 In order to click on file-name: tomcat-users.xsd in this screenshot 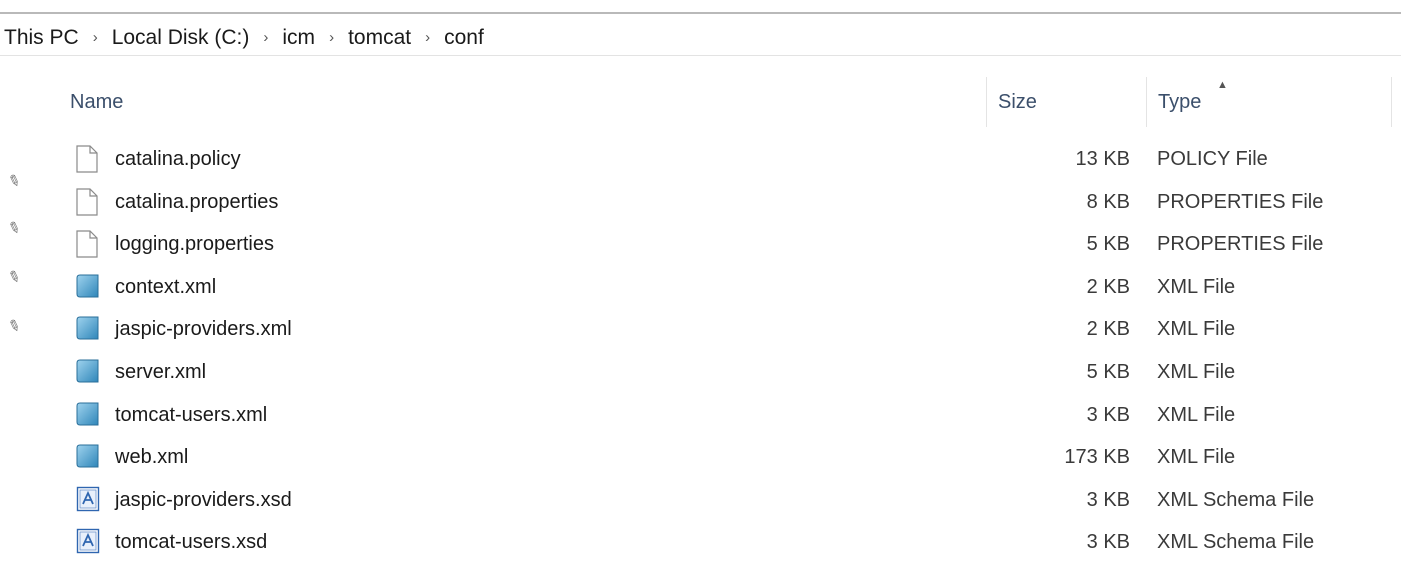, I will do `click(191, 542)`.